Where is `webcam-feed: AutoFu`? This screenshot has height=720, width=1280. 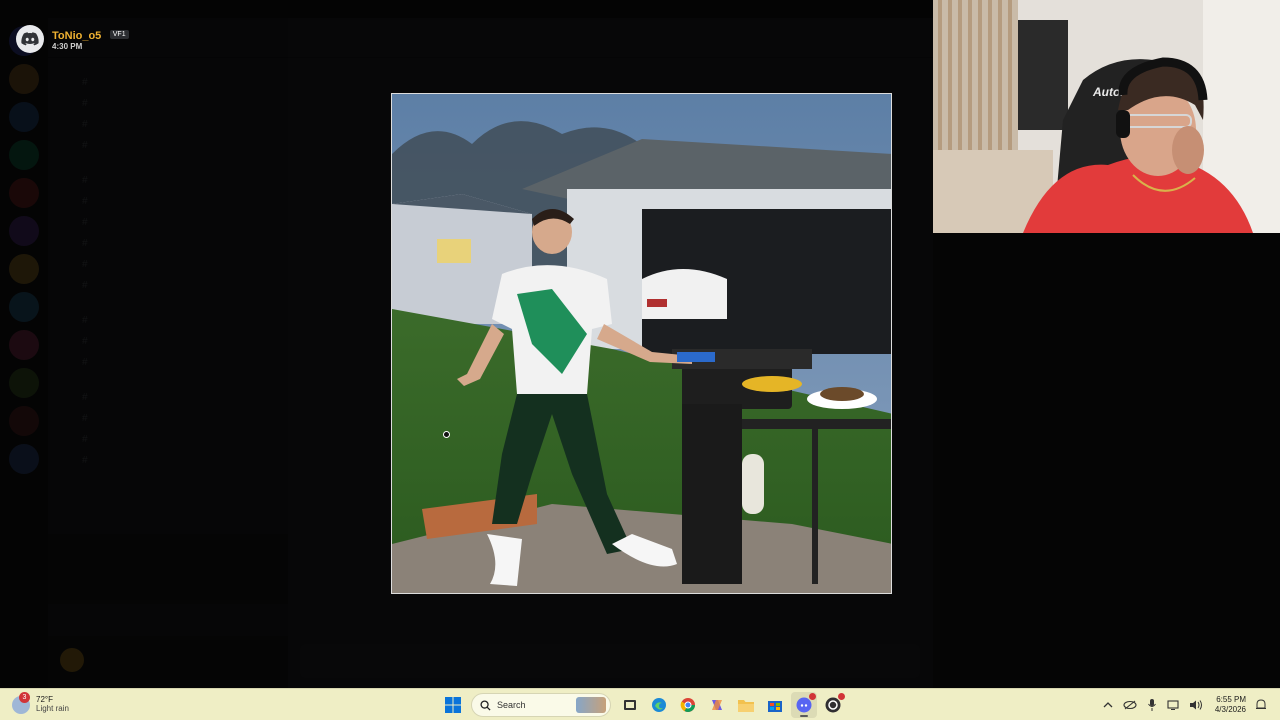 webcam-feed: AutoFu is located at coordinates (1106, 116).